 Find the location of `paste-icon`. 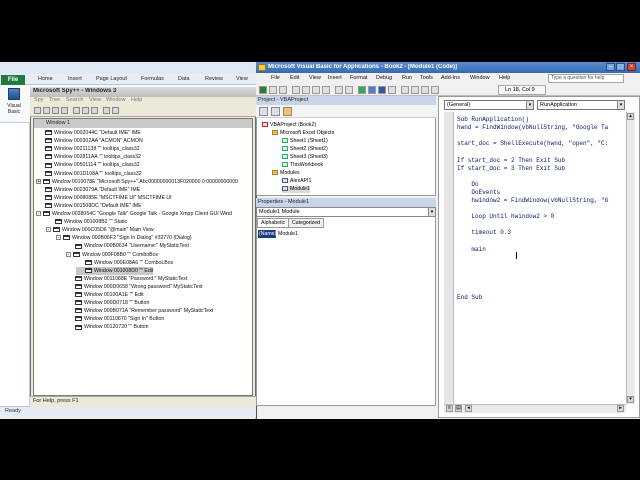

paste-icon is located at coordinates (316, 90).